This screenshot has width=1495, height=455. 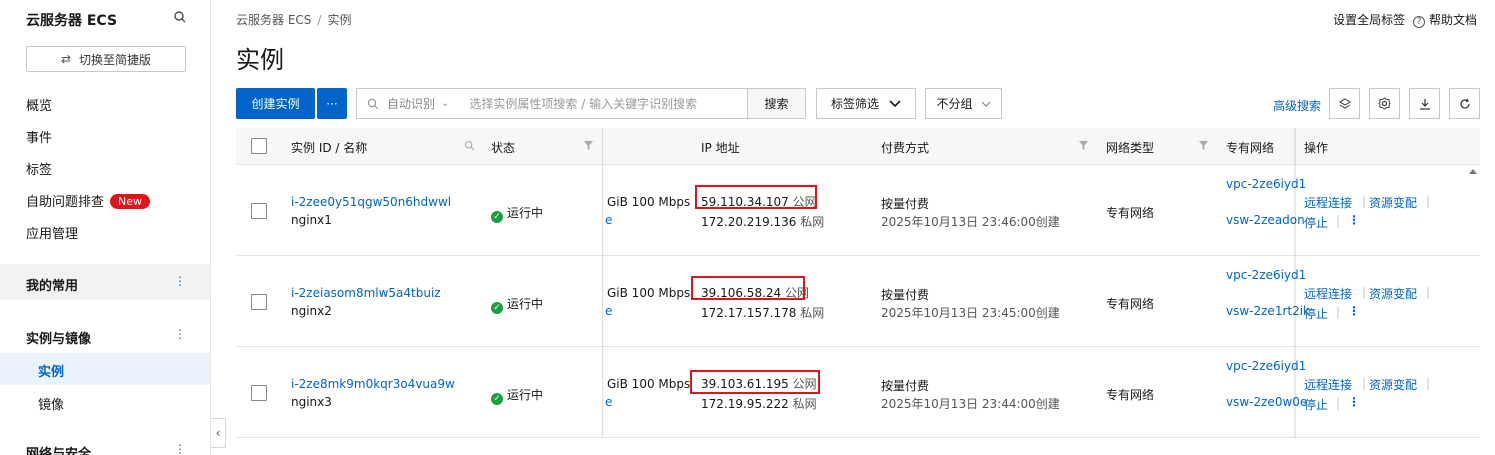 I want to click on group-by-dropdown: 不分组, so click(x=963, y=103).